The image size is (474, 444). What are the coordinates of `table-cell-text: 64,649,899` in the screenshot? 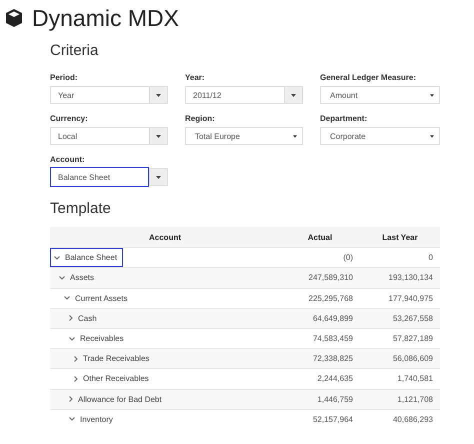 It's located at (332, 318).